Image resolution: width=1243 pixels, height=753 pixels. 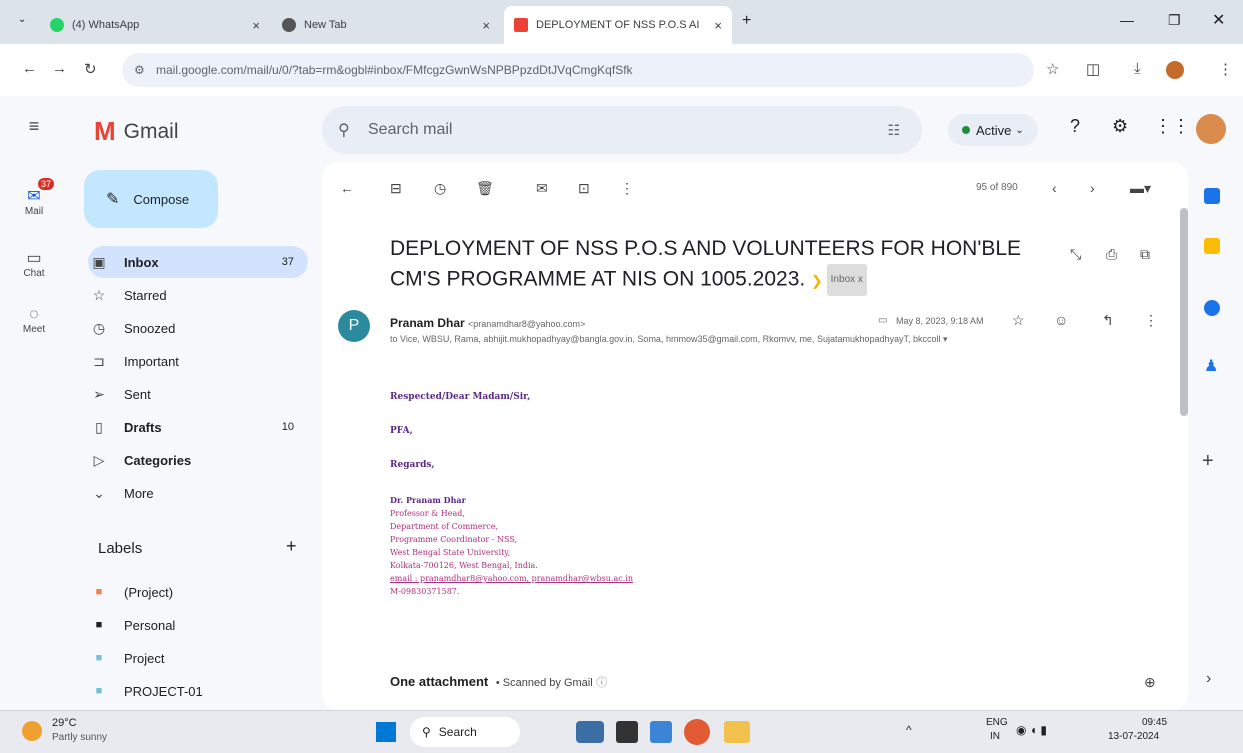 What do you see at coordinates (1212, 196) in the screenshot?
I see `calendar-icon` at bounding box center [1212, 196].